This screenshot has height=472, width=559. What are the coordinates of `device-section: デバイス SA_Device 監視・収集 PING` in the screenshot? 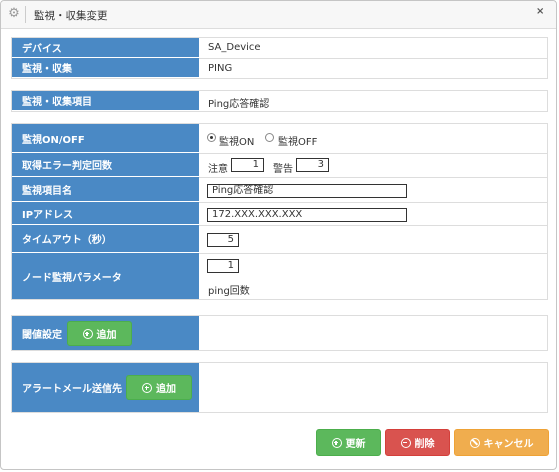 It's located at (279, 58).